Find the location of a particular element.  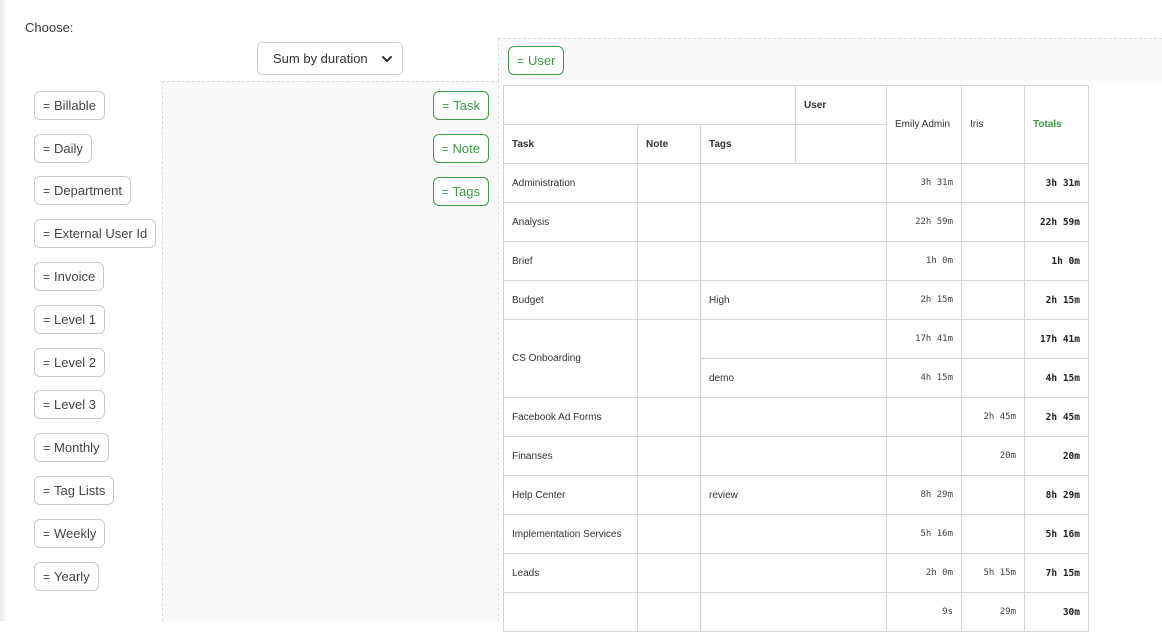

aggregator-select: Sum by duration is located at coordinates (330, 58).